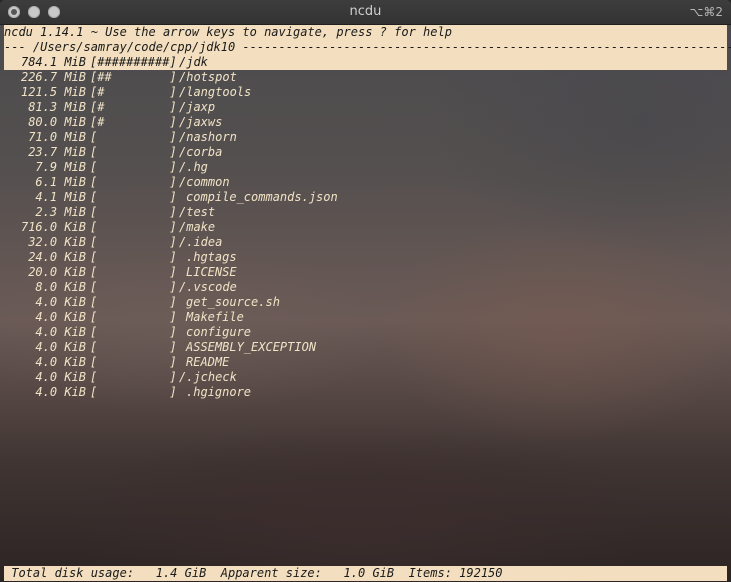 The width and height of the screenshot is (731, 582). I want to click on list-item: 716.0 KiB [ ]/make, so click(365, 227).